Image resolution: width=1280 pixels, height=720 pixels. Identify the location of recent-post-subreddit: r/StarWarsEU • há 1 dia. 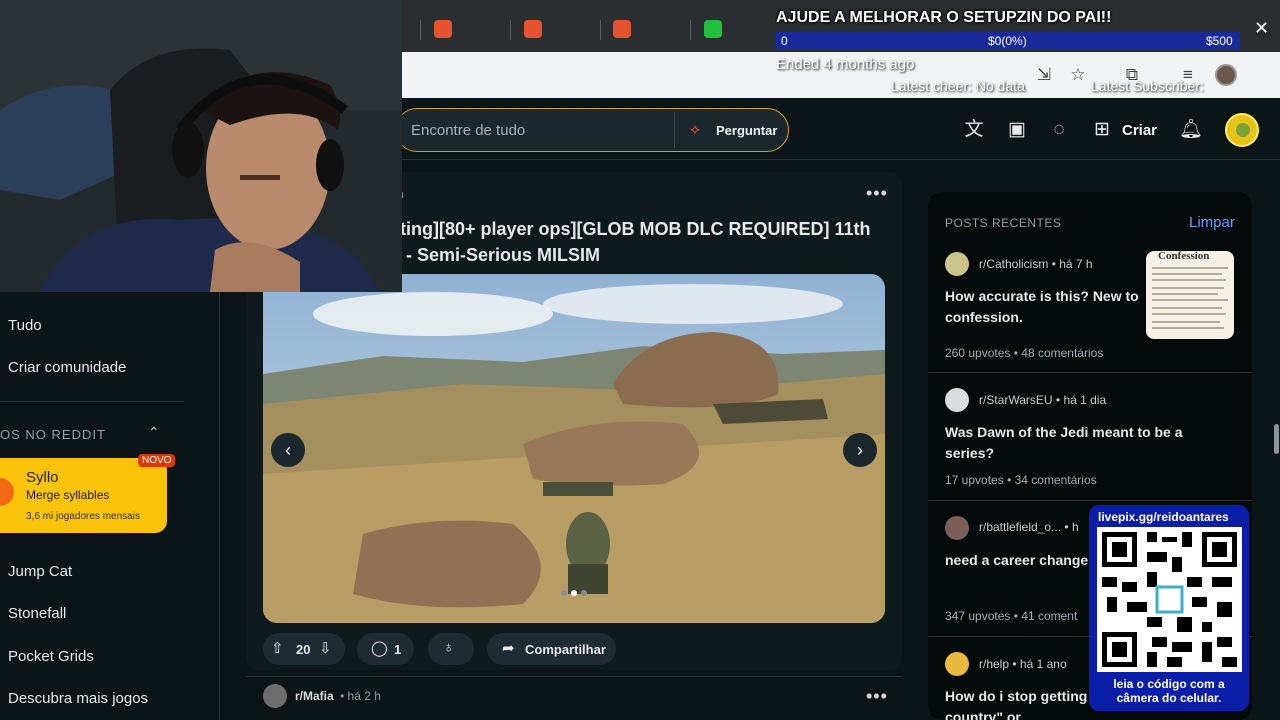
(1042, 400).